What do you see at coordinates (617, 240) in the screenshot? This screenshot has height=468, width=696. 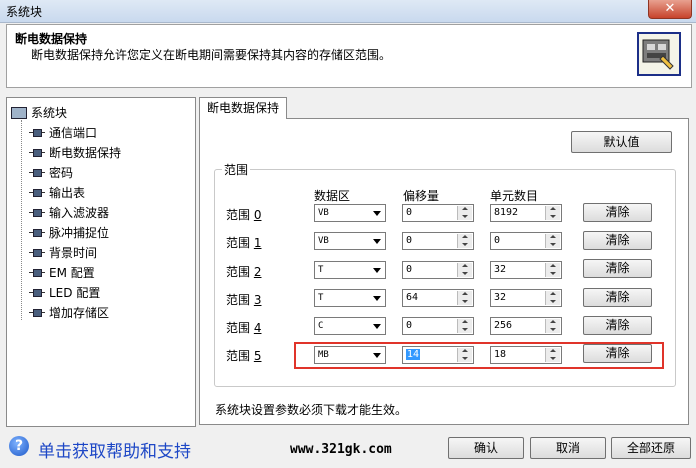 I see `clear-button-1: 清除` at bounding box center [617, 240].